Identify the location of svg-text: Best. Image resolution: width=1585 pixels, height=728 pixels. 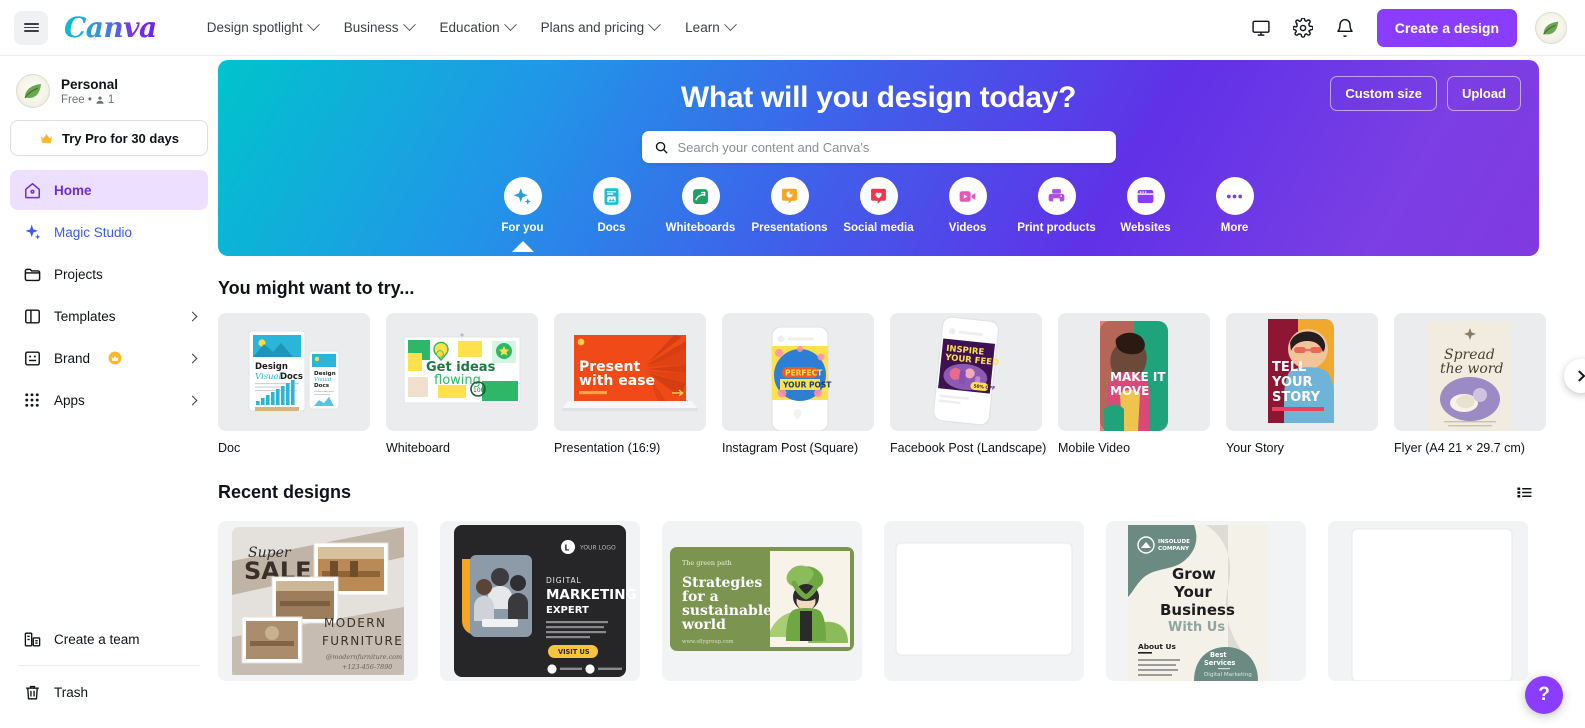
(1218, 655).